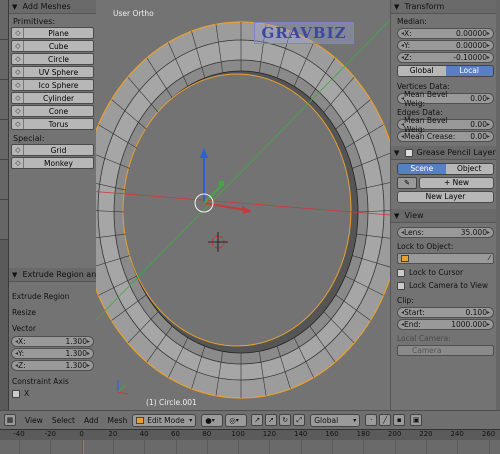 The image size is (500, 454). What do you see at coordinates (18, 59) in the screenshot?
I see `circle-icon: ◇` at bounding box center [18, 59].